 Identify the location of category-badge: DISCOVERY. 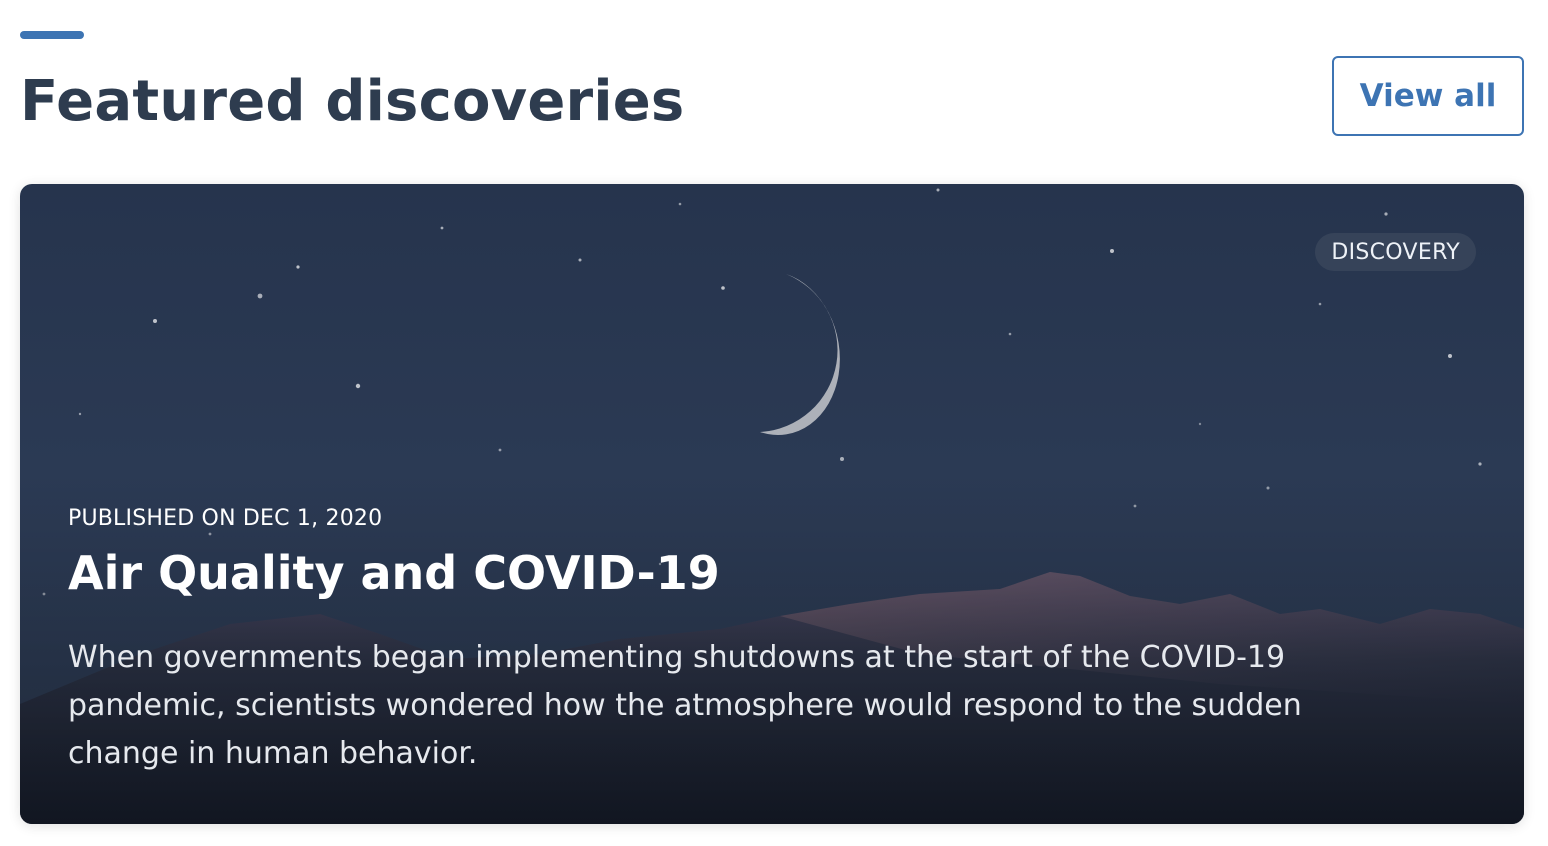
(1395, 252).